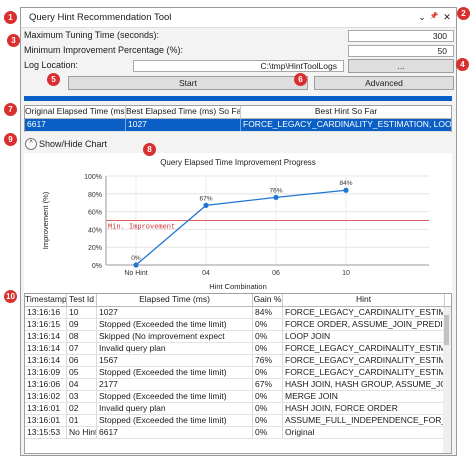 The height and width of the screenshot is (462, 474). I want to click on log-cell: 84%, so click(268, 312).